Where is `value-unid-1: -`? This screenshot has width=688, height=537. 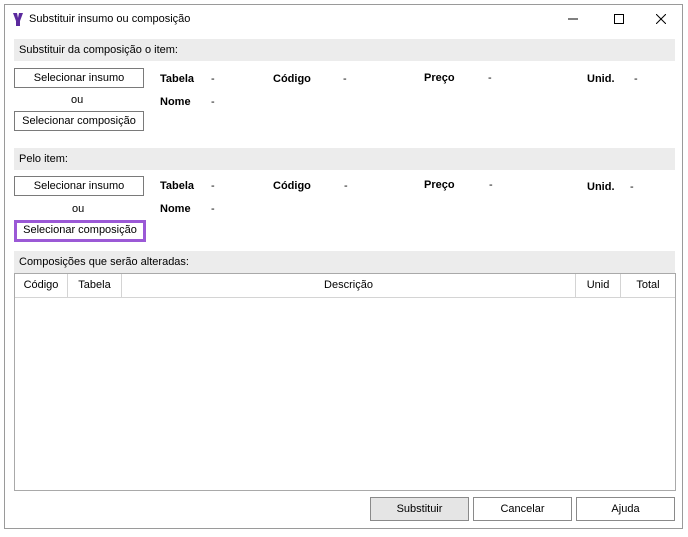
value-unid-1: - is located at coordinates (636, 79).